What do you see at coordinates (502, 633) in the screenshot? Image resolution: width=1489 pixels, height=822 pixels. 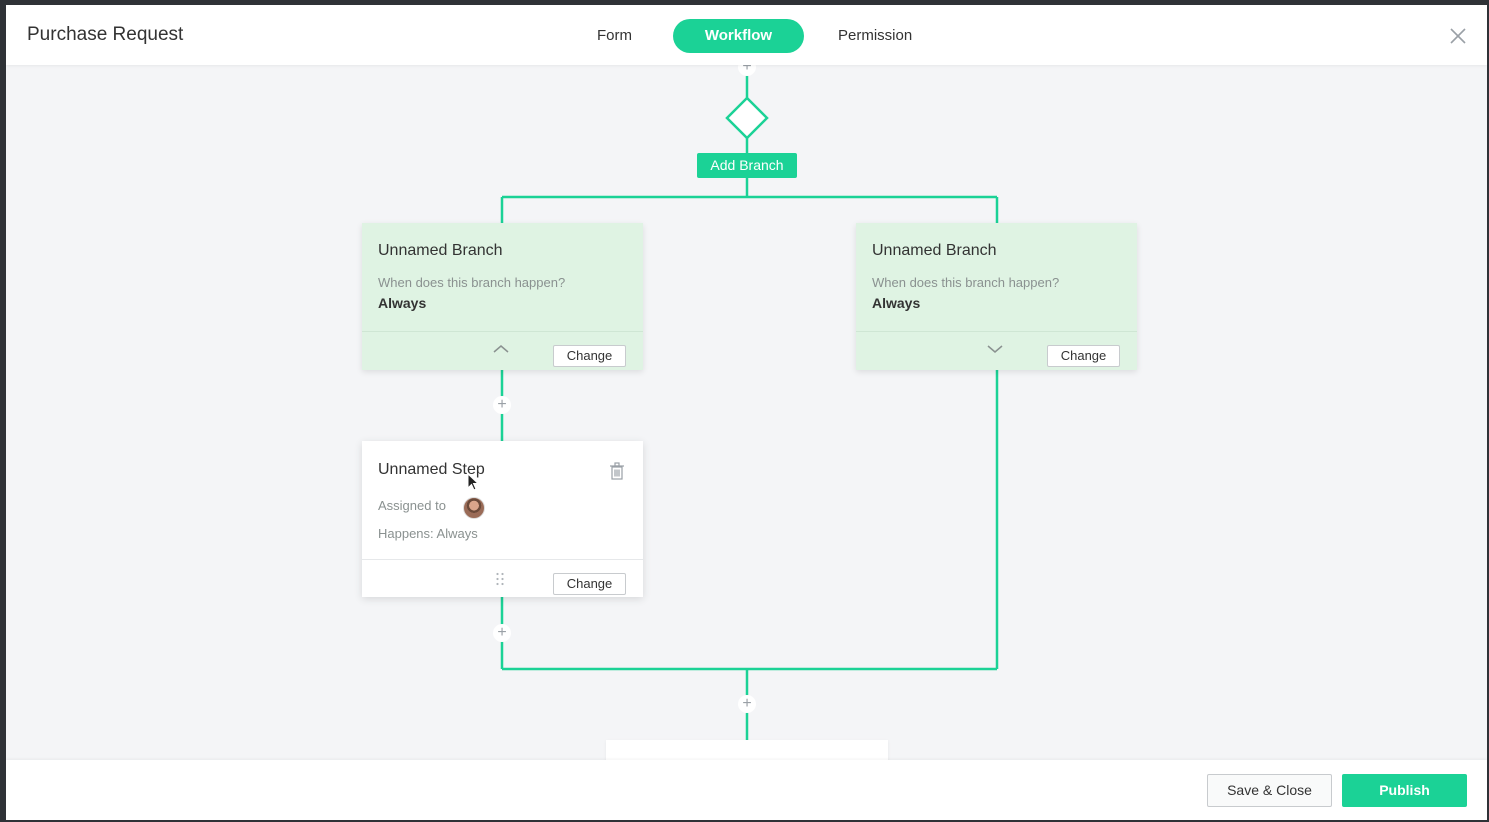 I see `add-step-plus-after-step: +` at bounding box center [502, 633].